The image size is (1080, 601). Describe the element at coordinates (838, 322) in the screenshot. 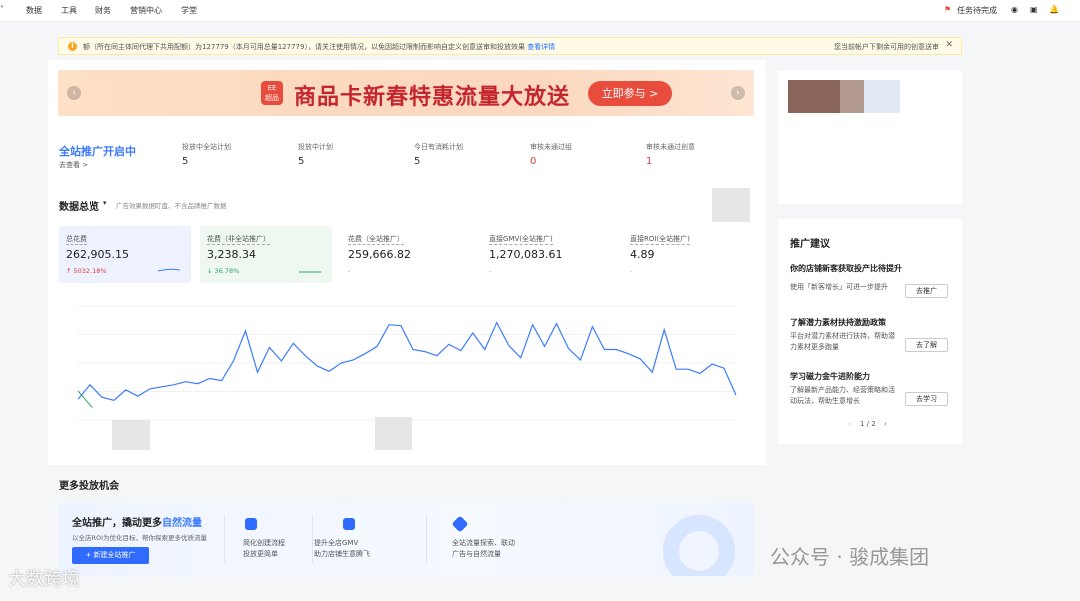

I see `tip-title: 了解潜力素材扶持激励政策` at that location.